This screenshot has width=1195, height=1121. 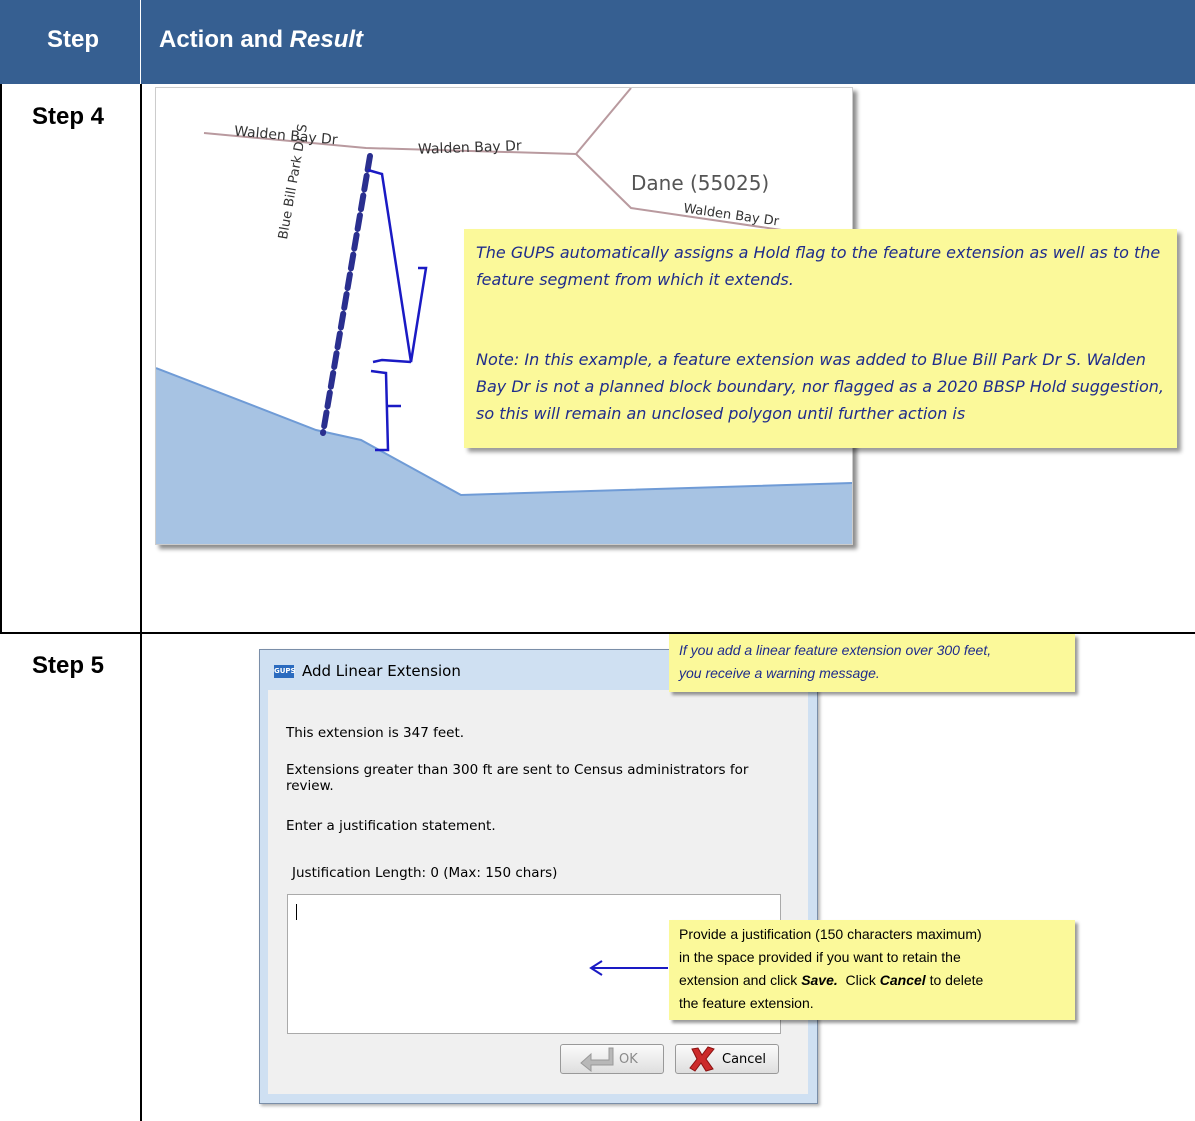 I want to click on ok-button: OK, so click(x=612, y=1059).